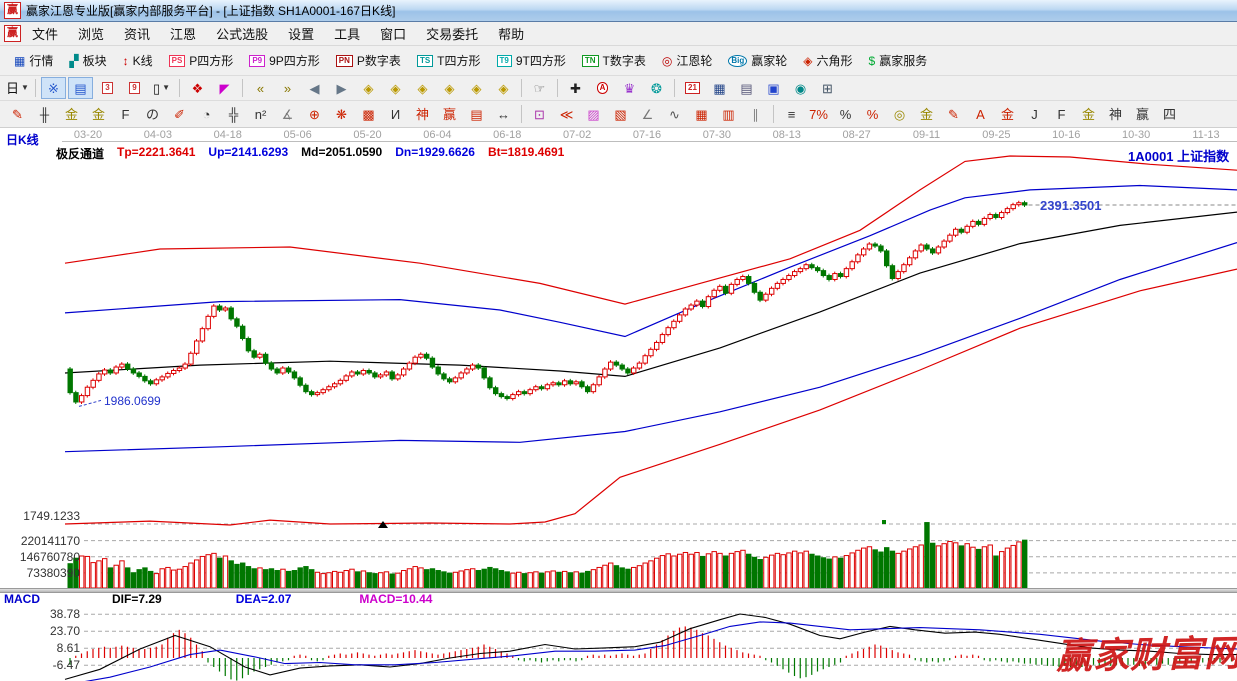  What do you see at coordinates (898, 60) in the screenshot?
I see `winner-service-button: $ 赢家服务` at bounding box center [898, 60].